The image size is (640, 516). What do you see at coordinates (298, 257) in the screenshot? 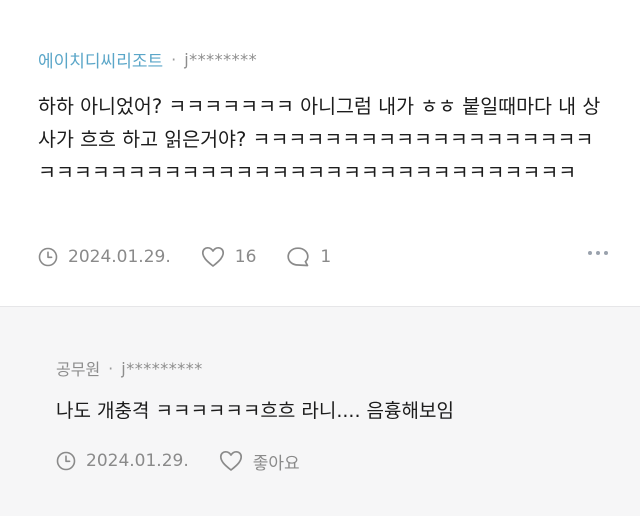
I see `speech-bubble-icon` at bounding box center [298, 257].